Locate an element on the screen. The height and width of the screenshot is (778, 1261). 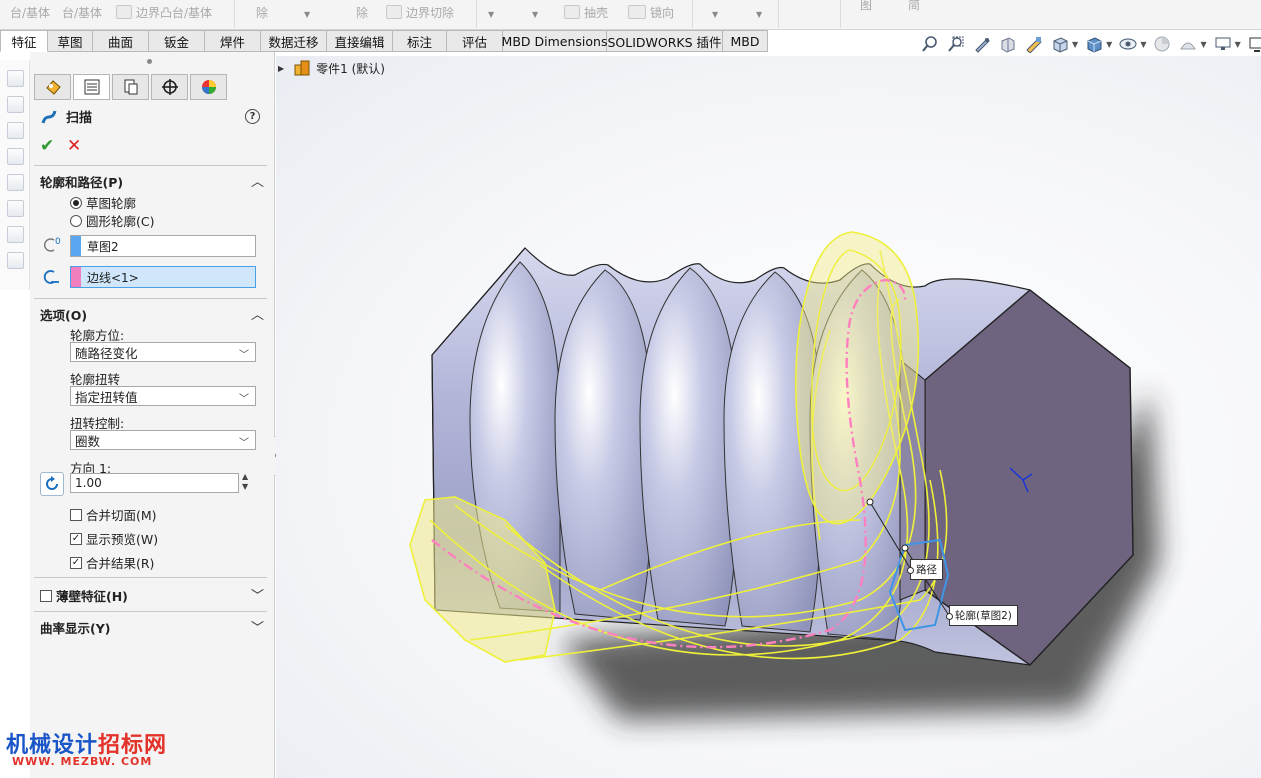
shell-button: 抽壳 is located at coordinates (586, 12).